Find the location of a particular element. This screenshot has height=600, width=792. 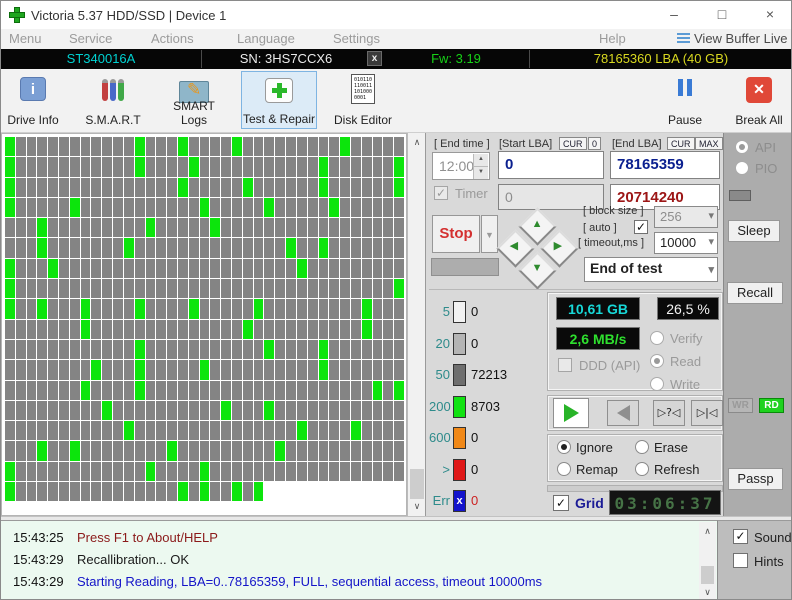

sleep-button: Sleep is located at coordinates (754, 231).